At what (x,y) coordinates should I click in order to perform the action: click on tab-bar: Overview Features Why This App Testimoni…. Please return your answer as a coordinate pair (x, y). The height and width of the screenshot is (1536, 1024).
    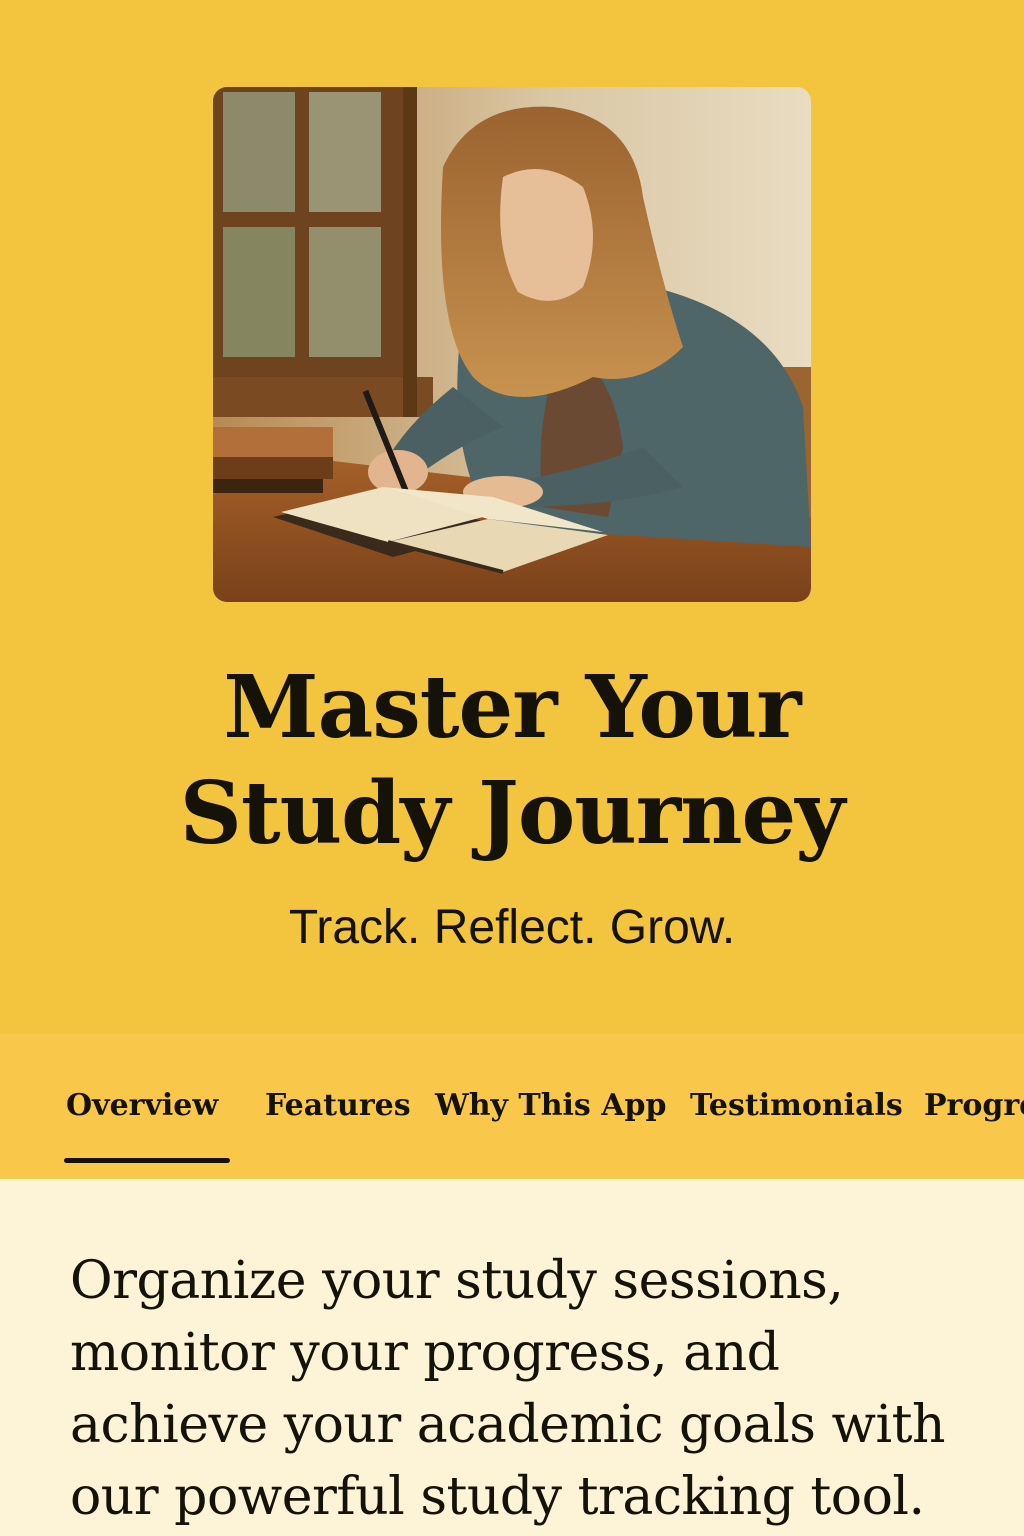
    Looking at the image, I should click on (512, 1106).